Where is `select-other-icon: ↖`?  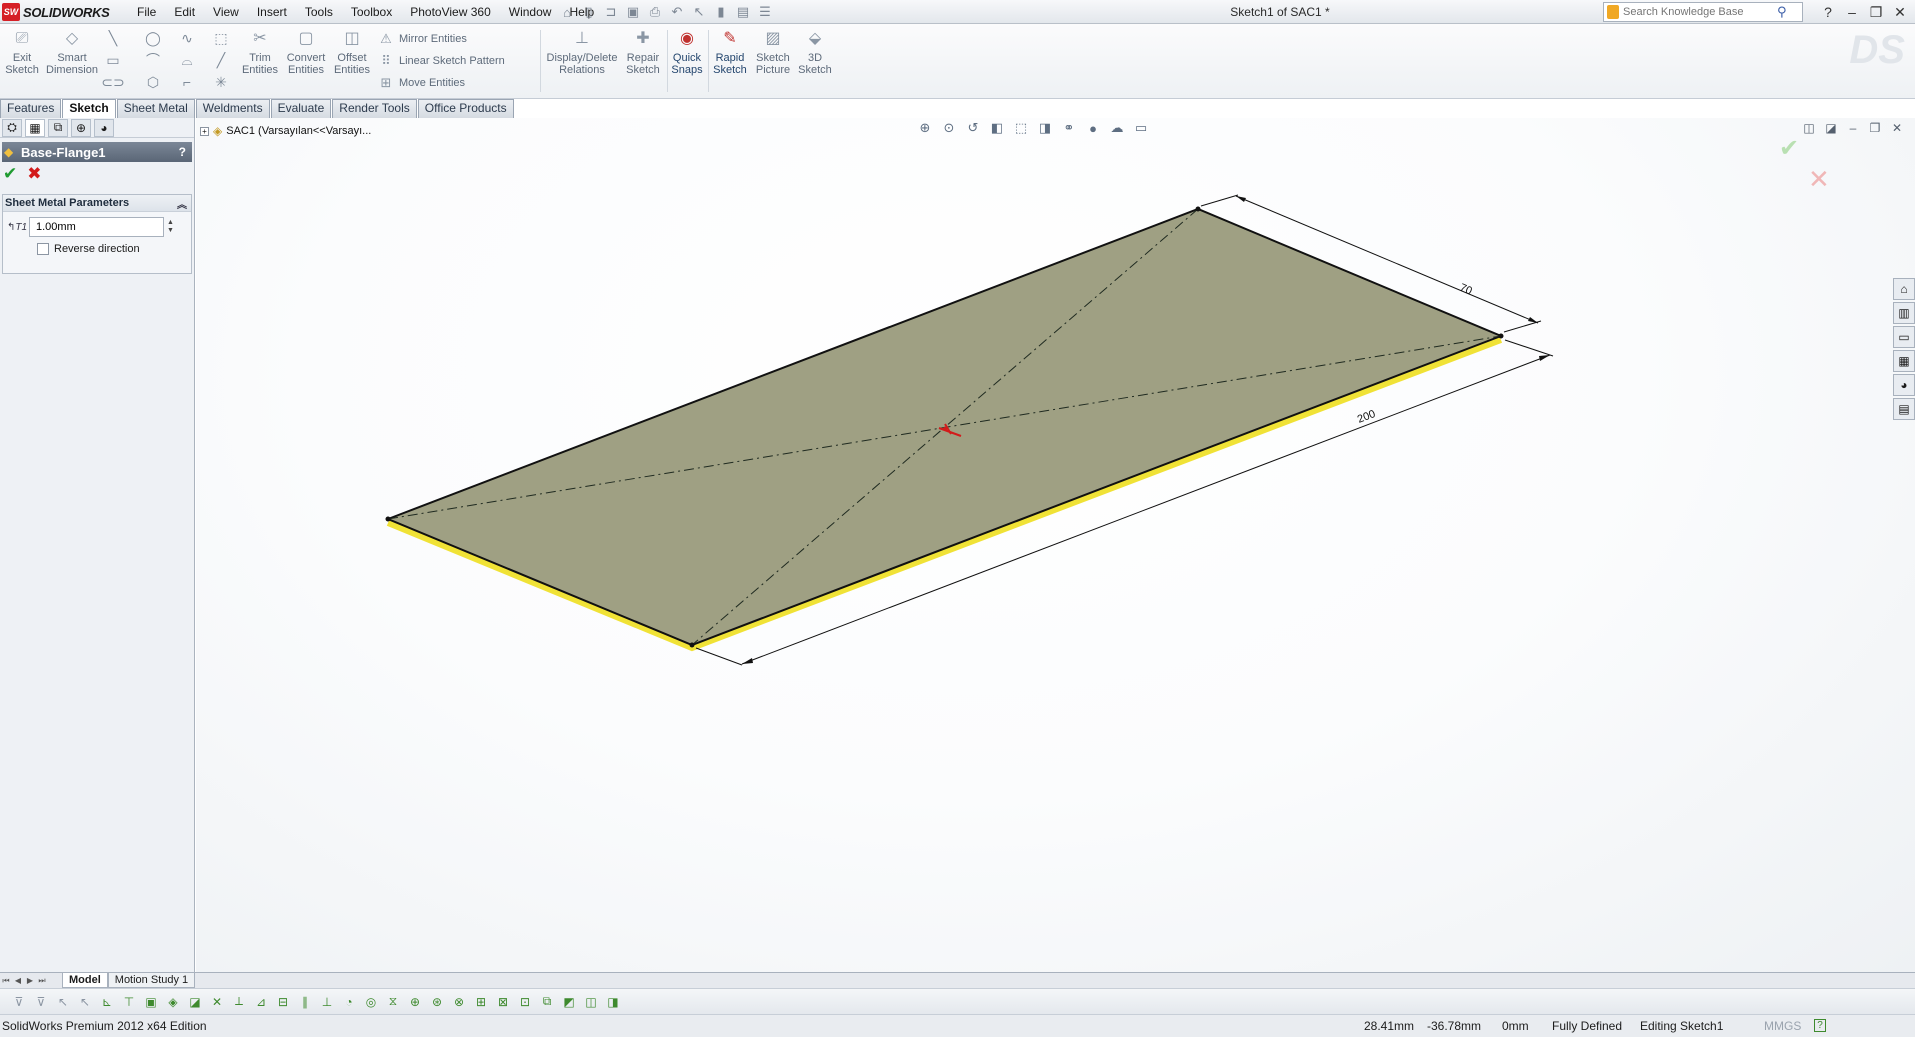 select-other-icon: ↖ is located at coordinates (85, 1002).